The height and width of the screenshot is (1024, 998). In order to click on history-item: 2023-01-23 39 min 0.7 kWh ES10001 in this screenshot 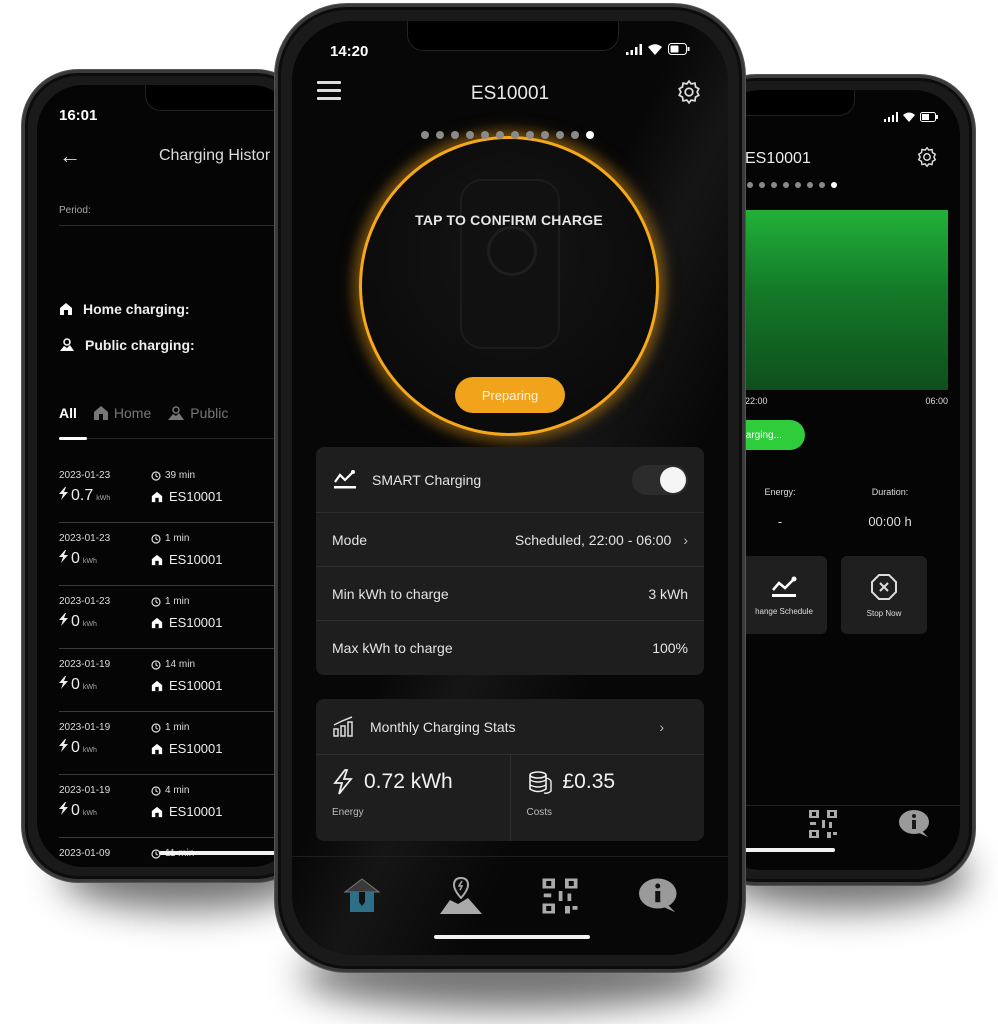, I will do `click(178, 491)`.